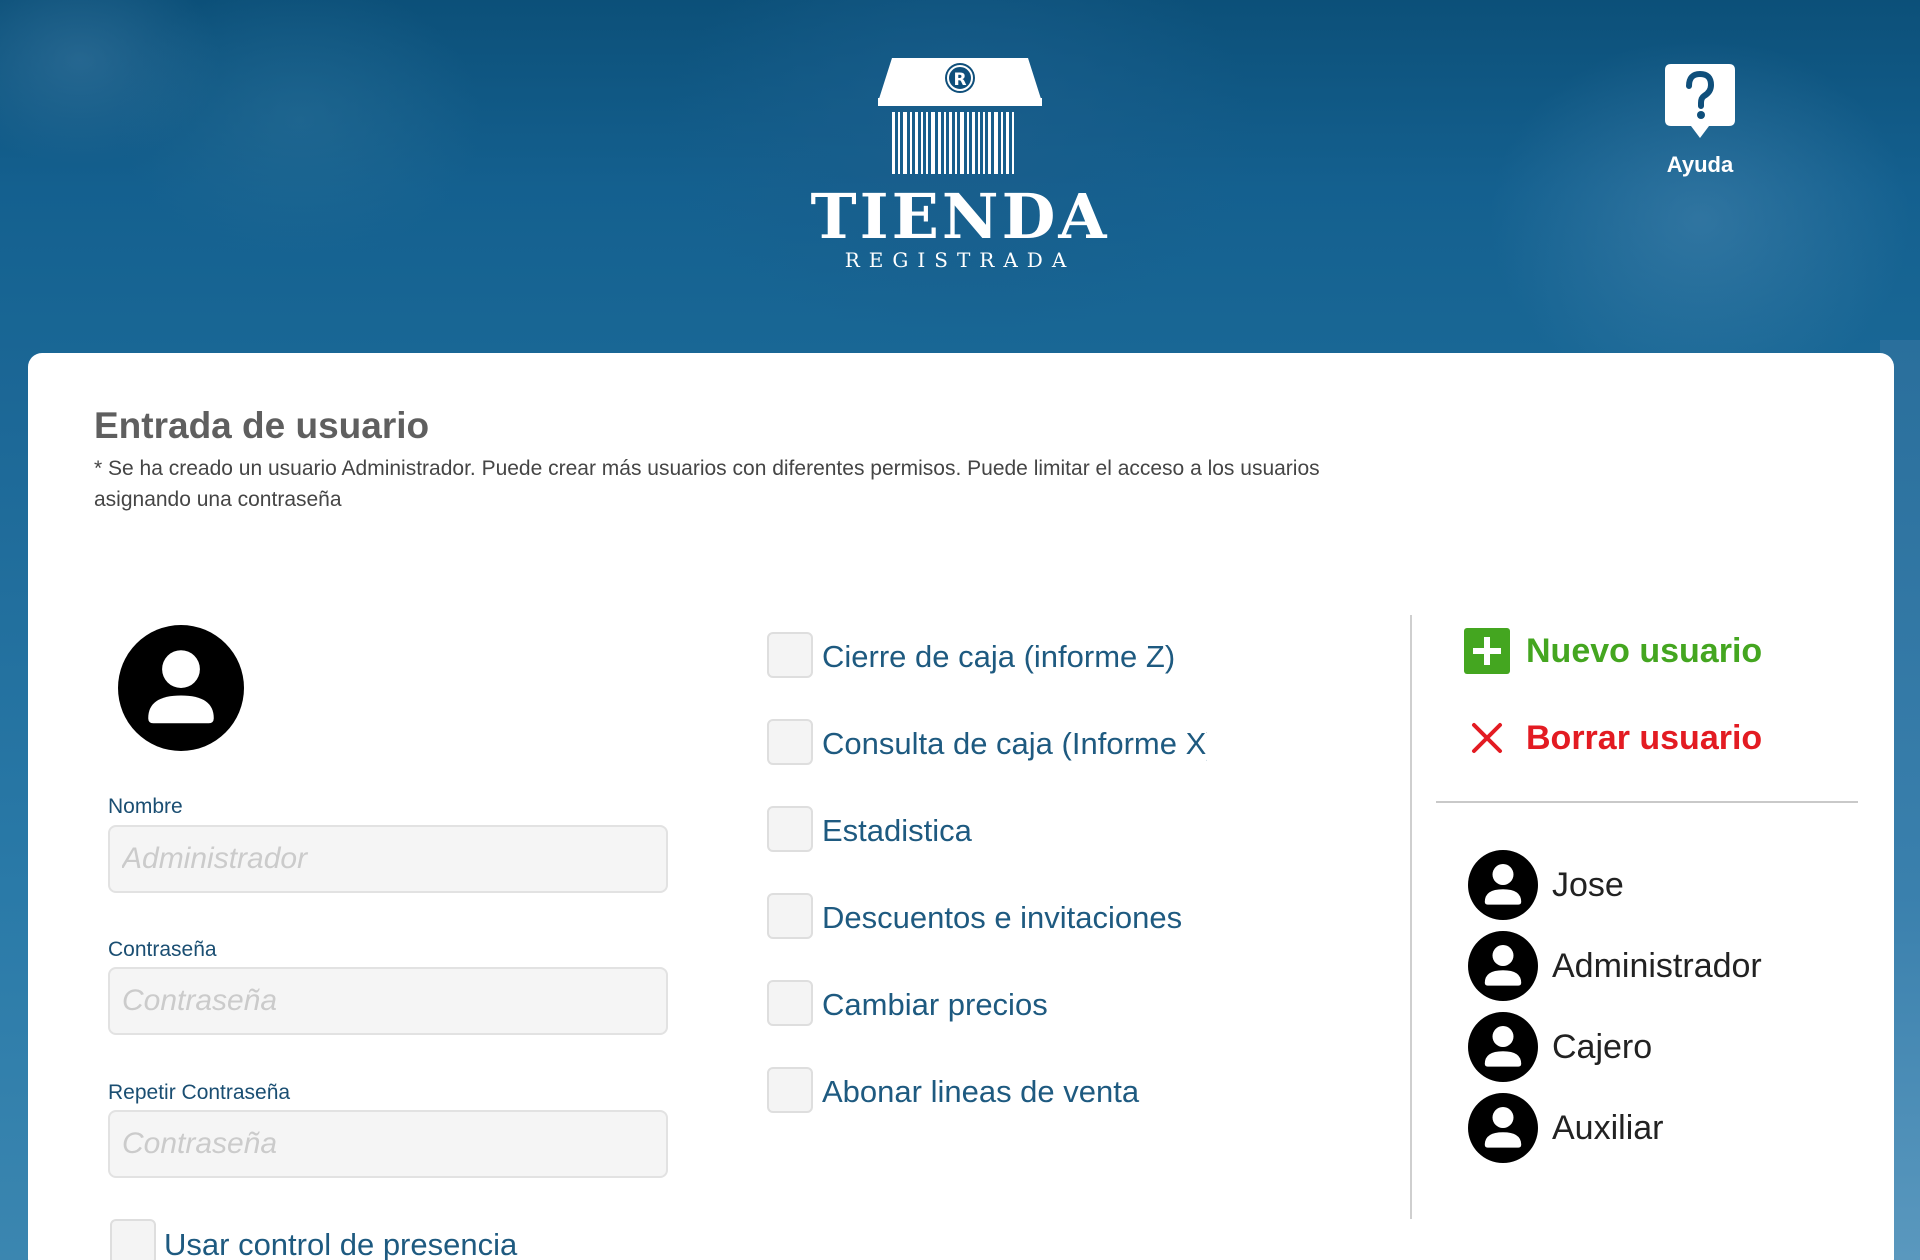  I want to click on user-list-item: Auxiliar, so click(1565, 1128).